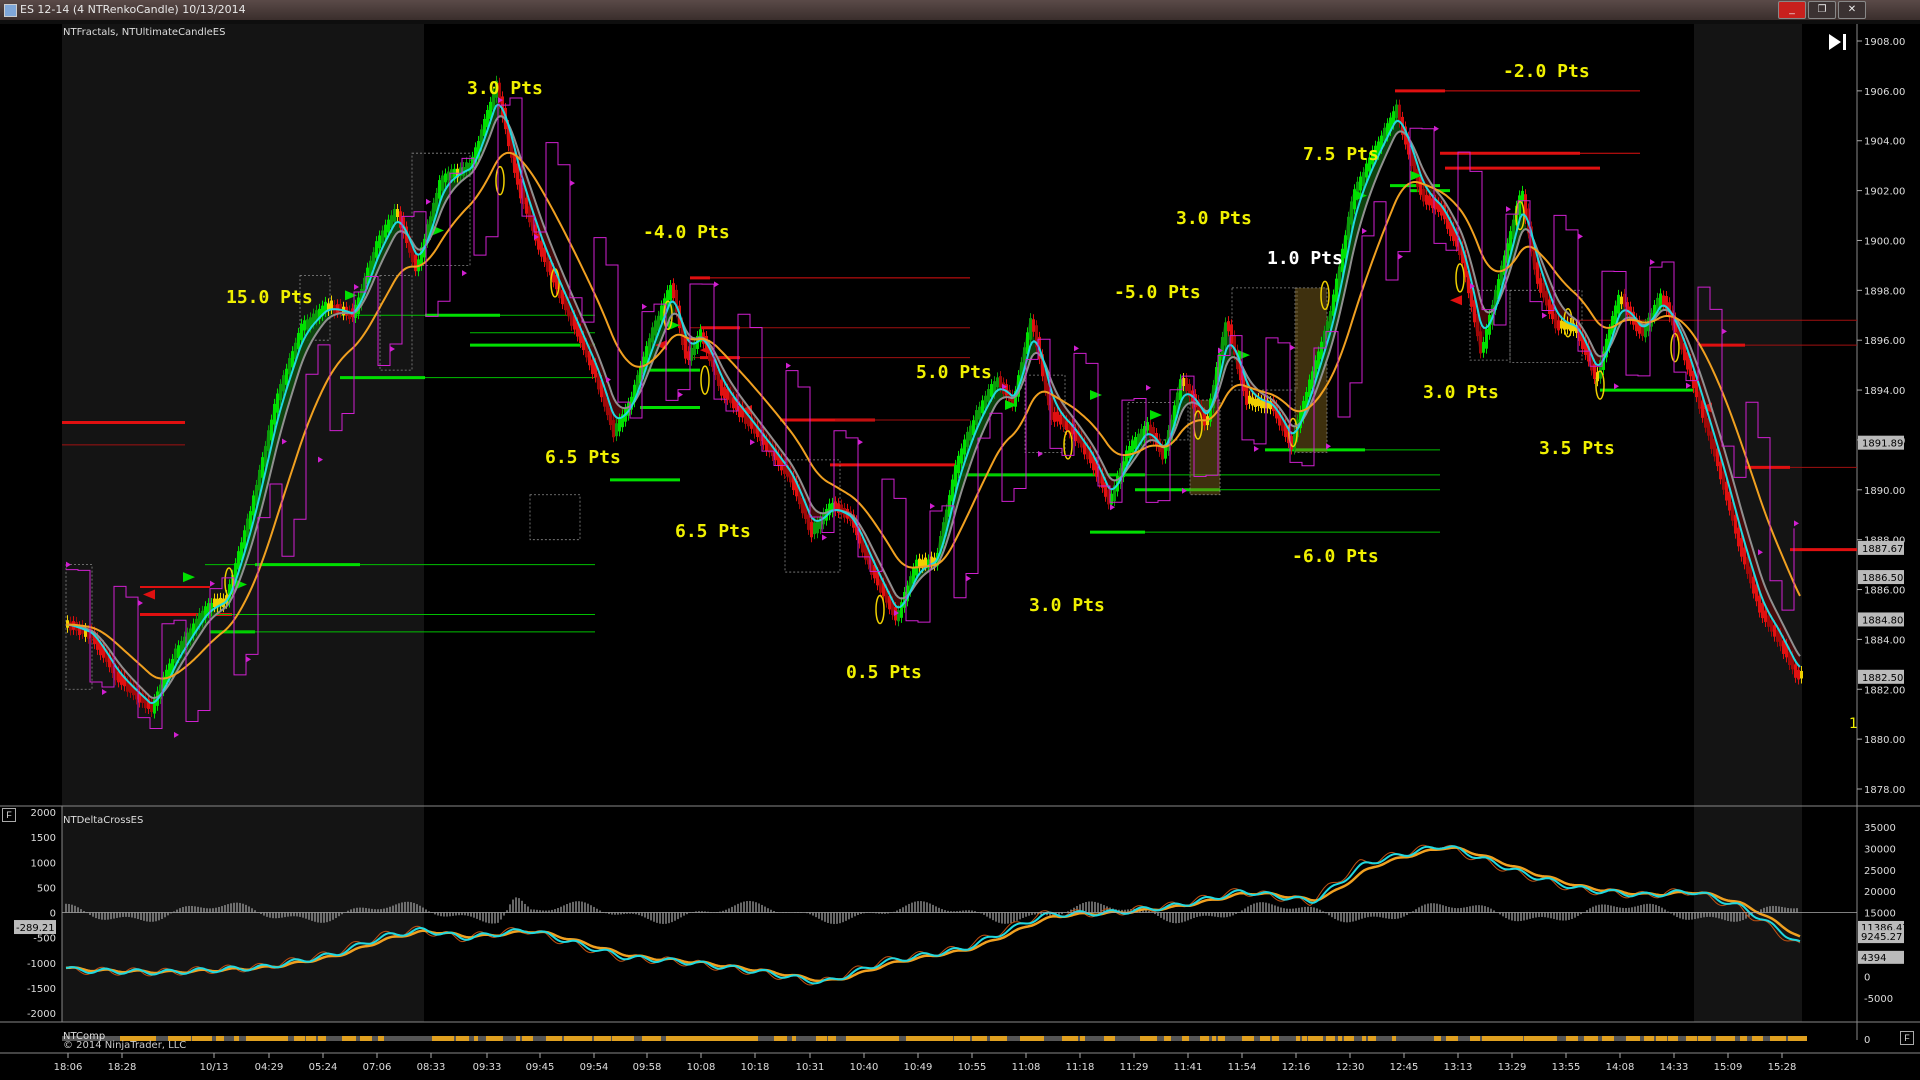  What do you see at coordinates (1880, 828) in the screenshot?
I see `delta-right-tick-label: 35000` at bounding box center [1880, 828].